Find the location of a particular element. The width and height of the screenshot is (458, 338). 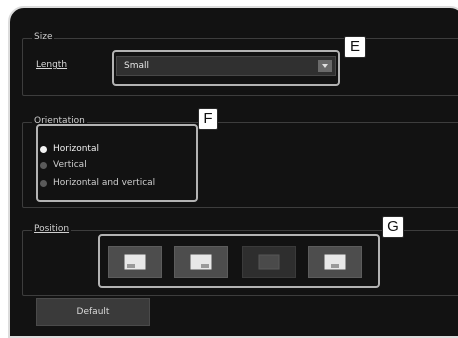

default-button: Default is located at coordinates (93, 312).